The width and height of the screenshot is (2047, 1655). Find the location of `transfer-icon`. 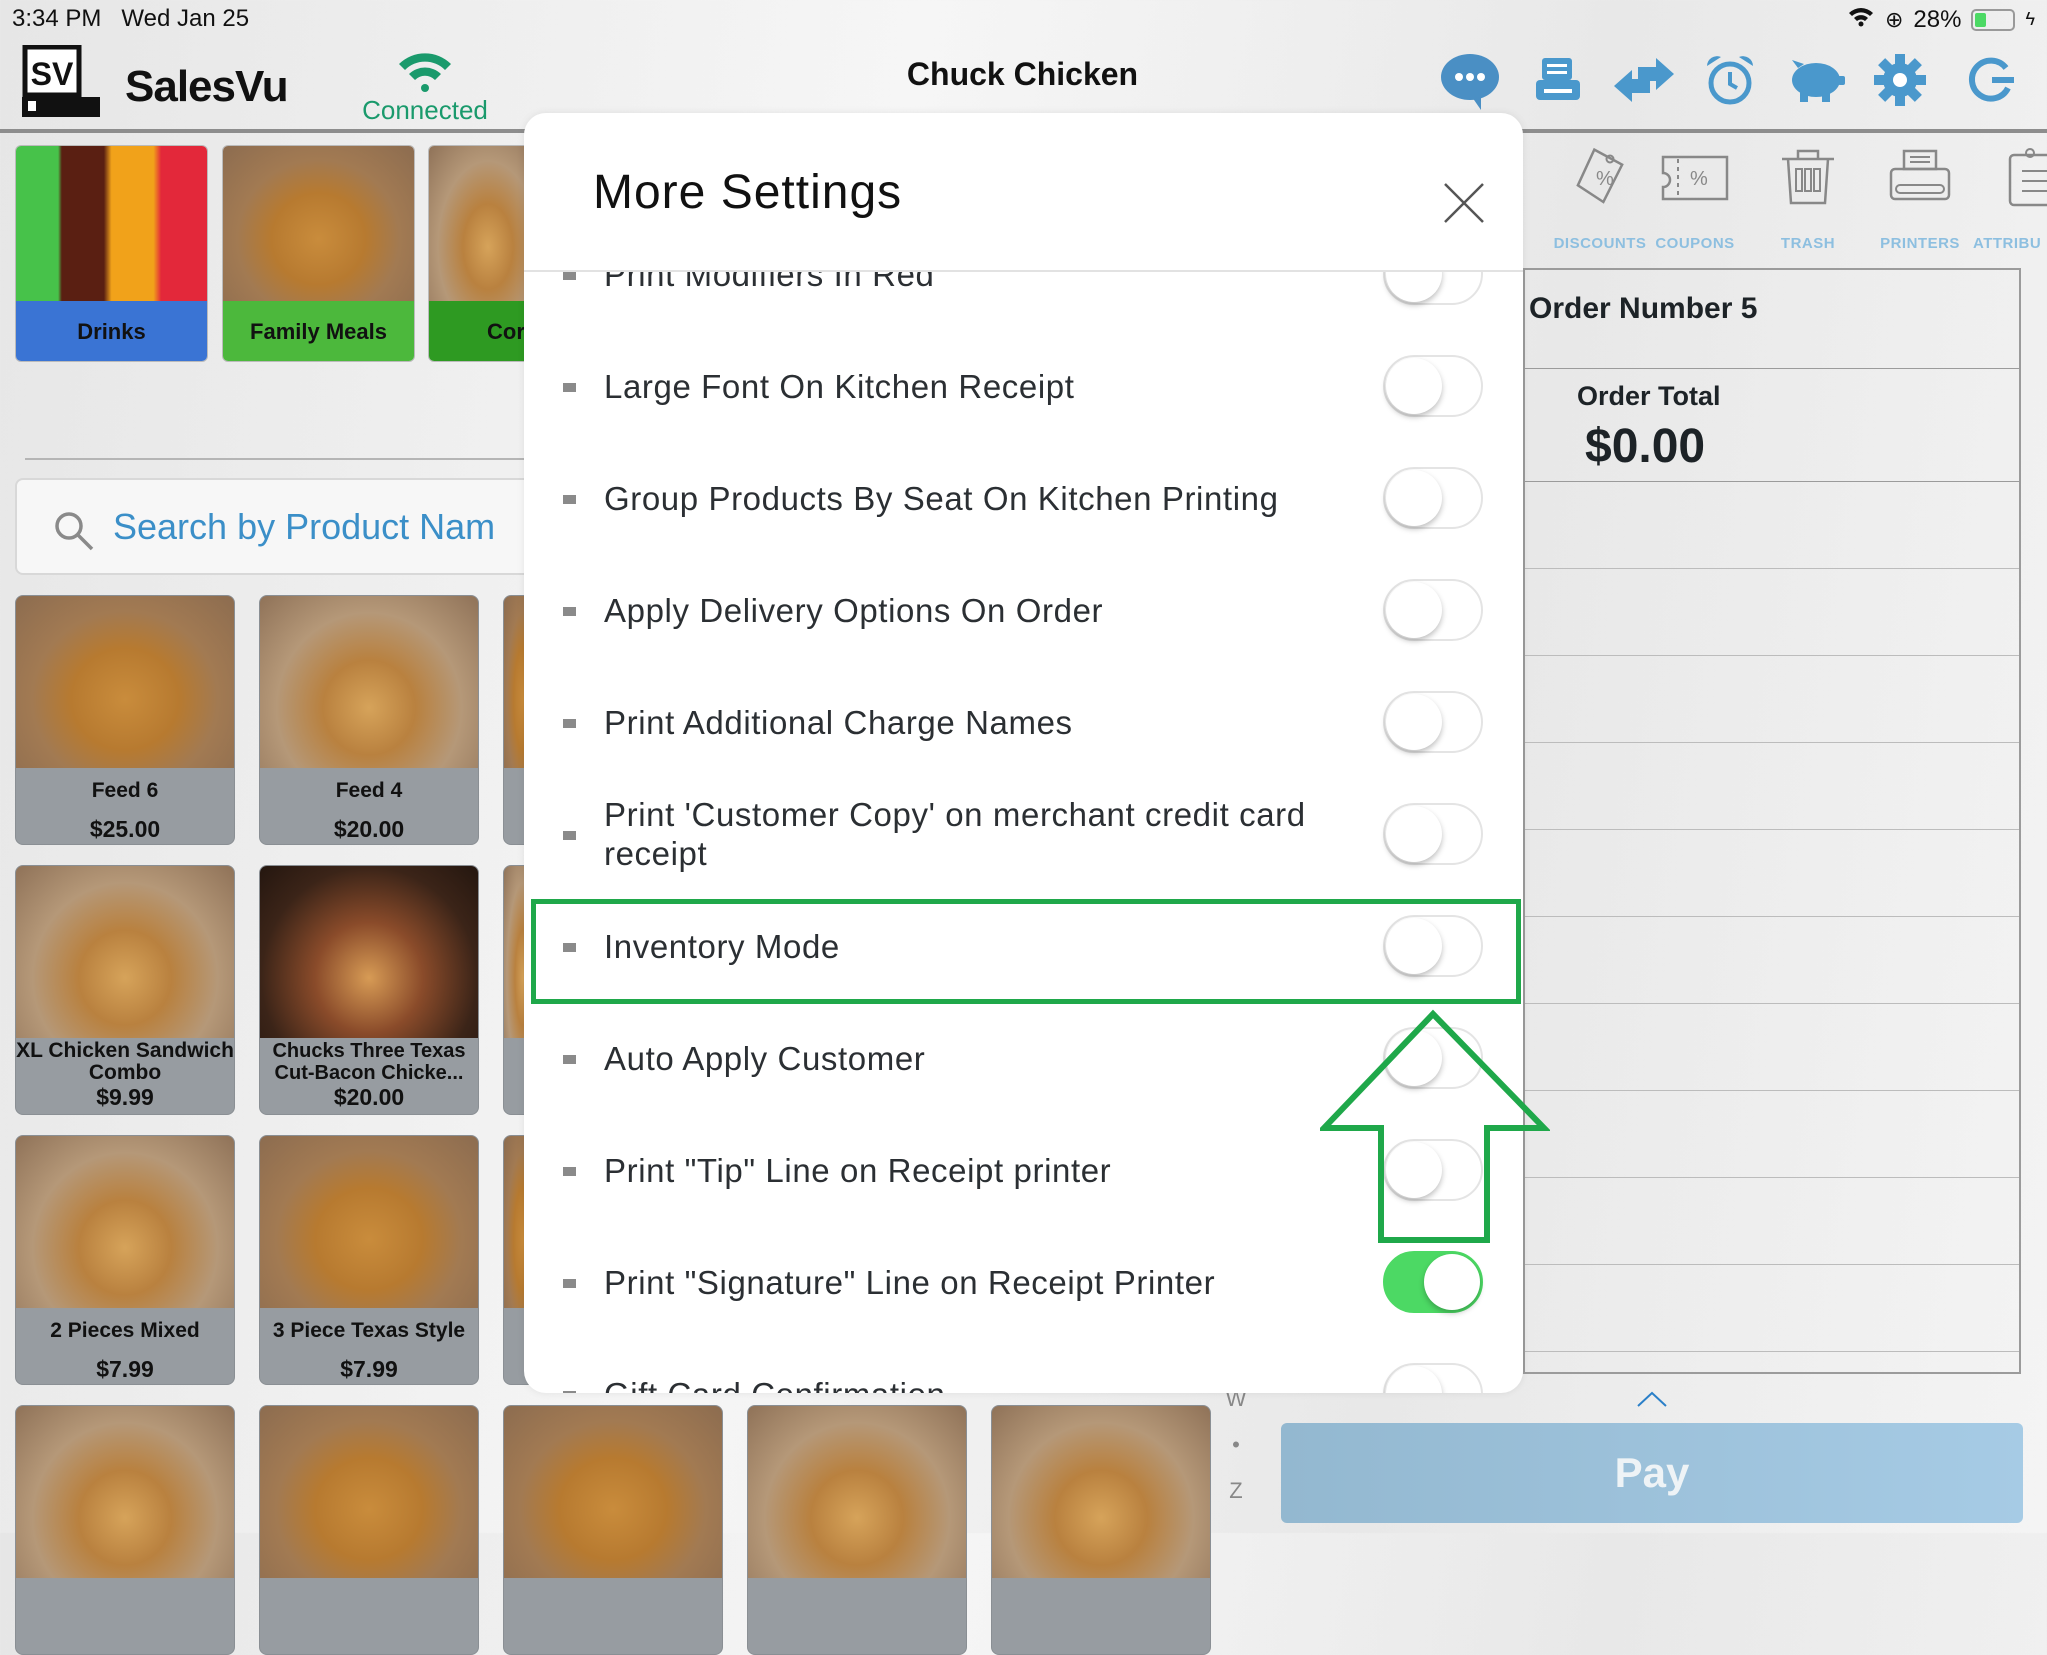

transfer-icon is located at coordinates (1643, 80).